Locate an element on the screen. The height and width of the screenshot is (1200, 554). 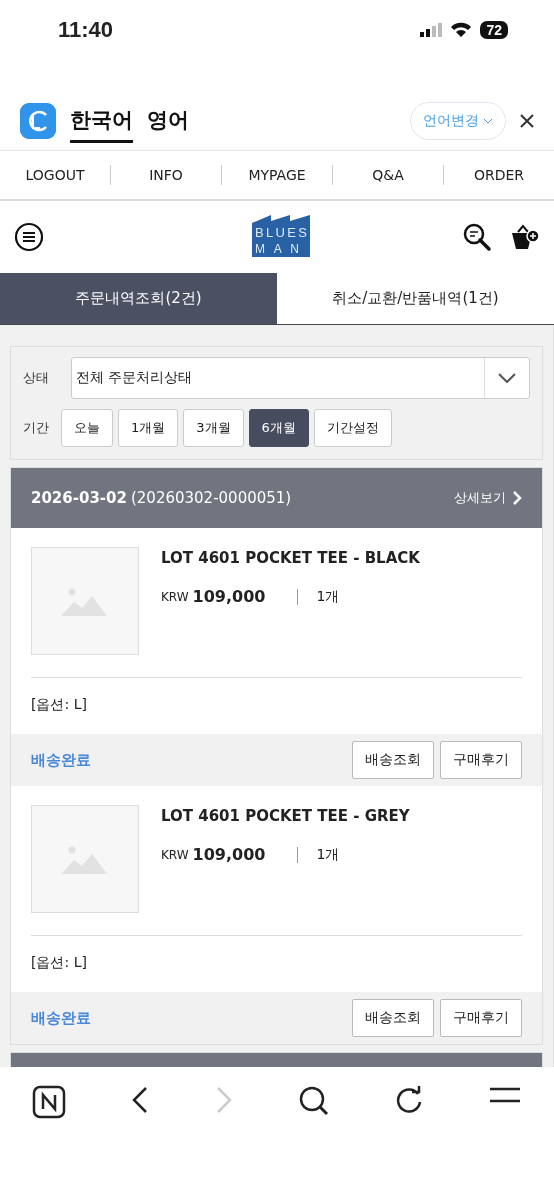
details-link: 상세보기 is located at coordinates (488, 498).